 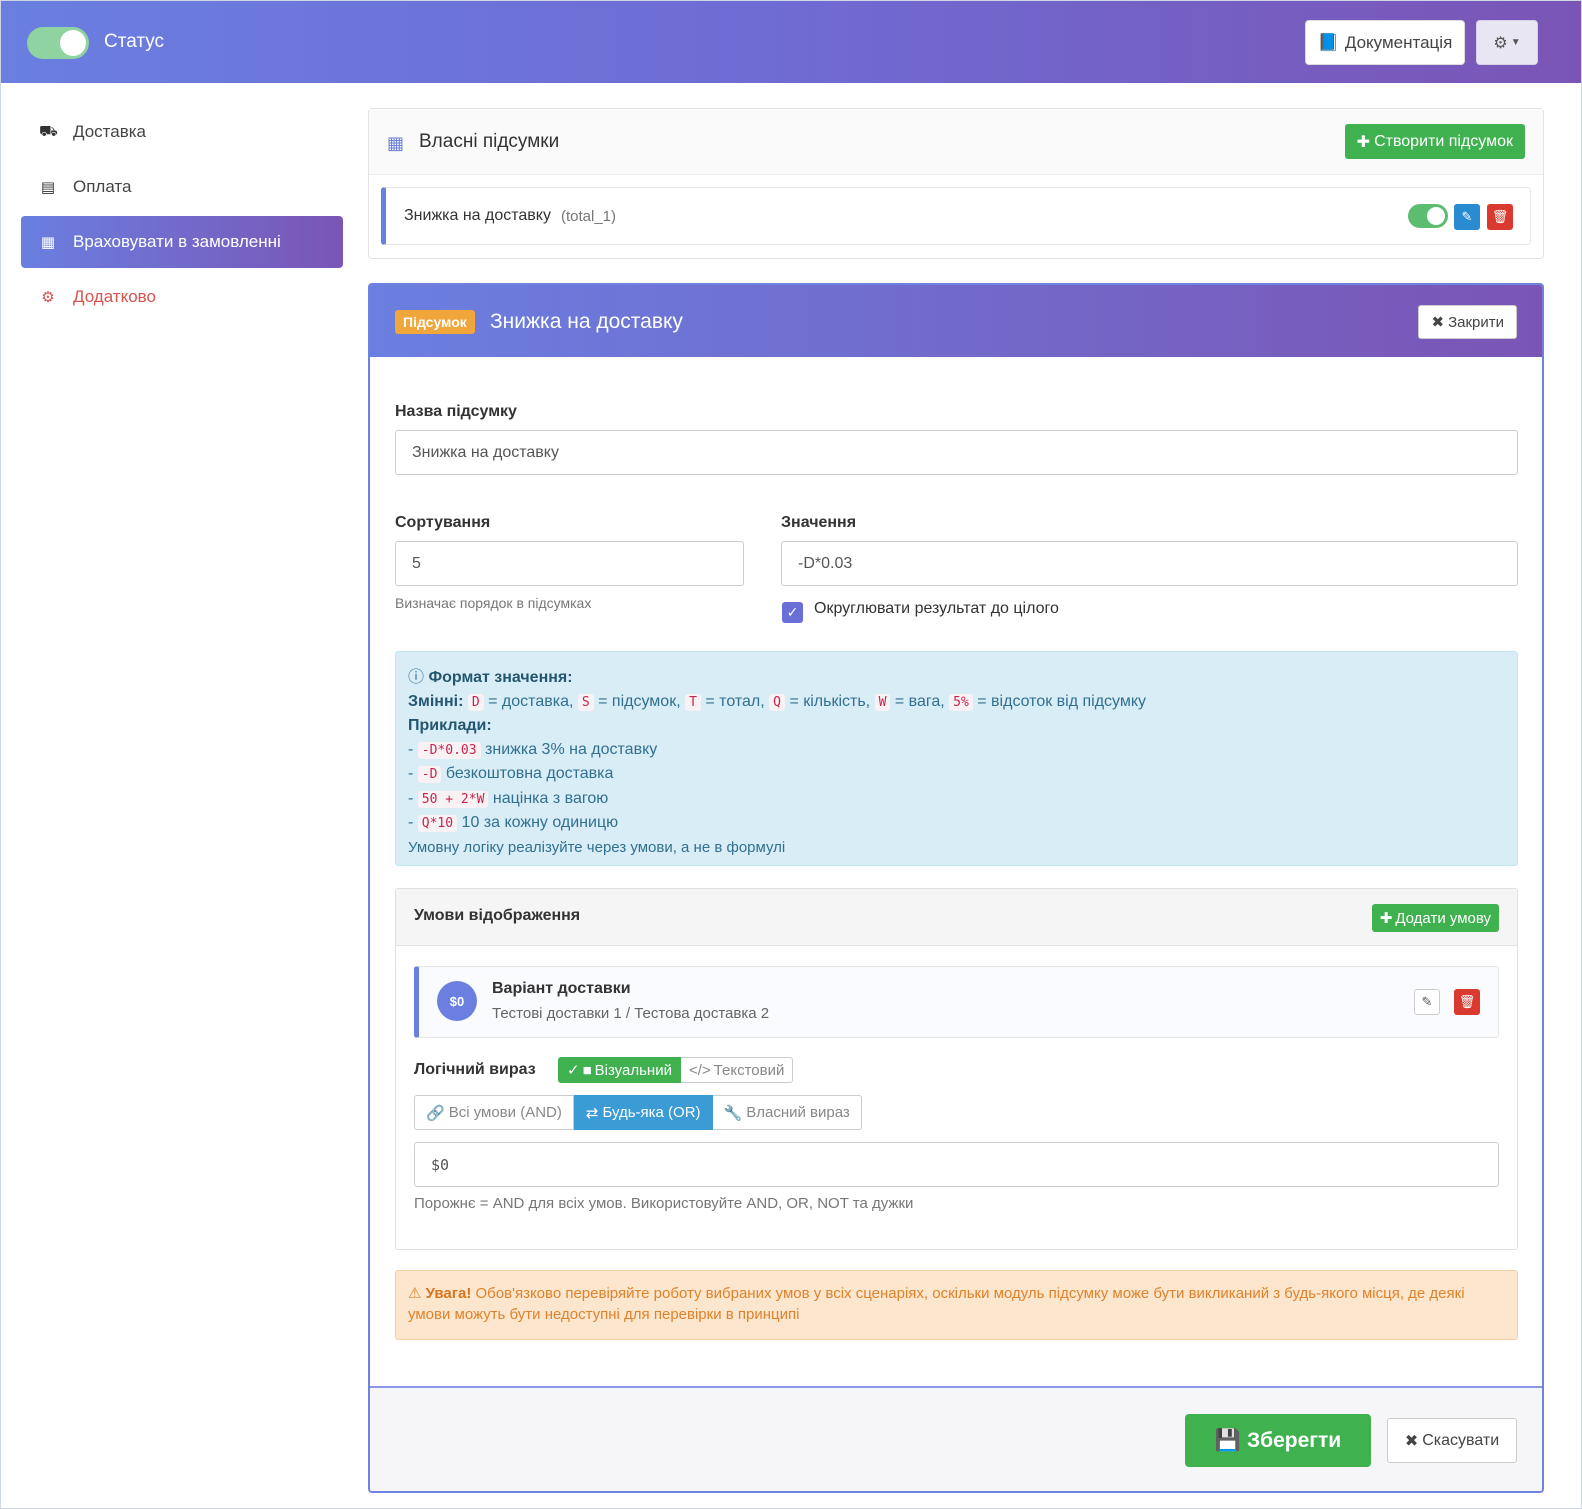 I want to click on edit-total-button: ✎, so click(x=1467, y=217).